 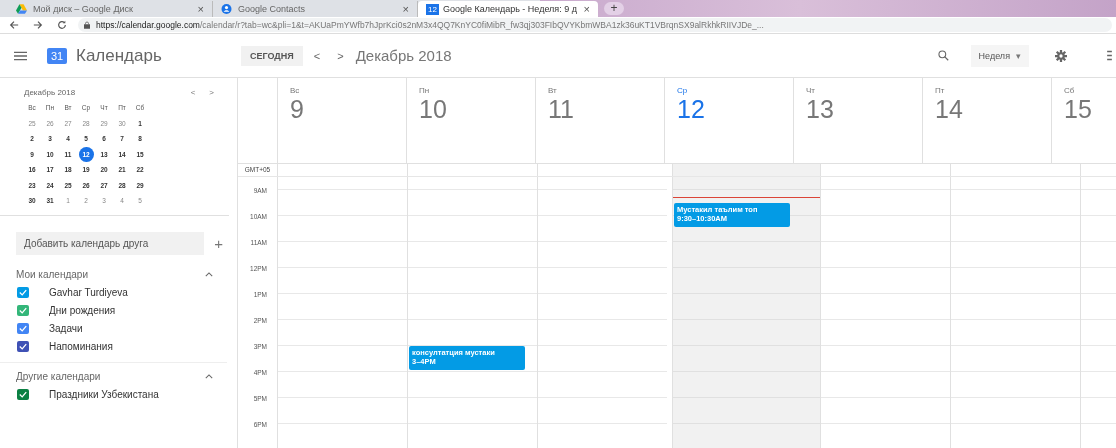 What do you see at coordinates (38, 25) in the screenshot?
I see `forward-icon` at bounding box center [38, 25].